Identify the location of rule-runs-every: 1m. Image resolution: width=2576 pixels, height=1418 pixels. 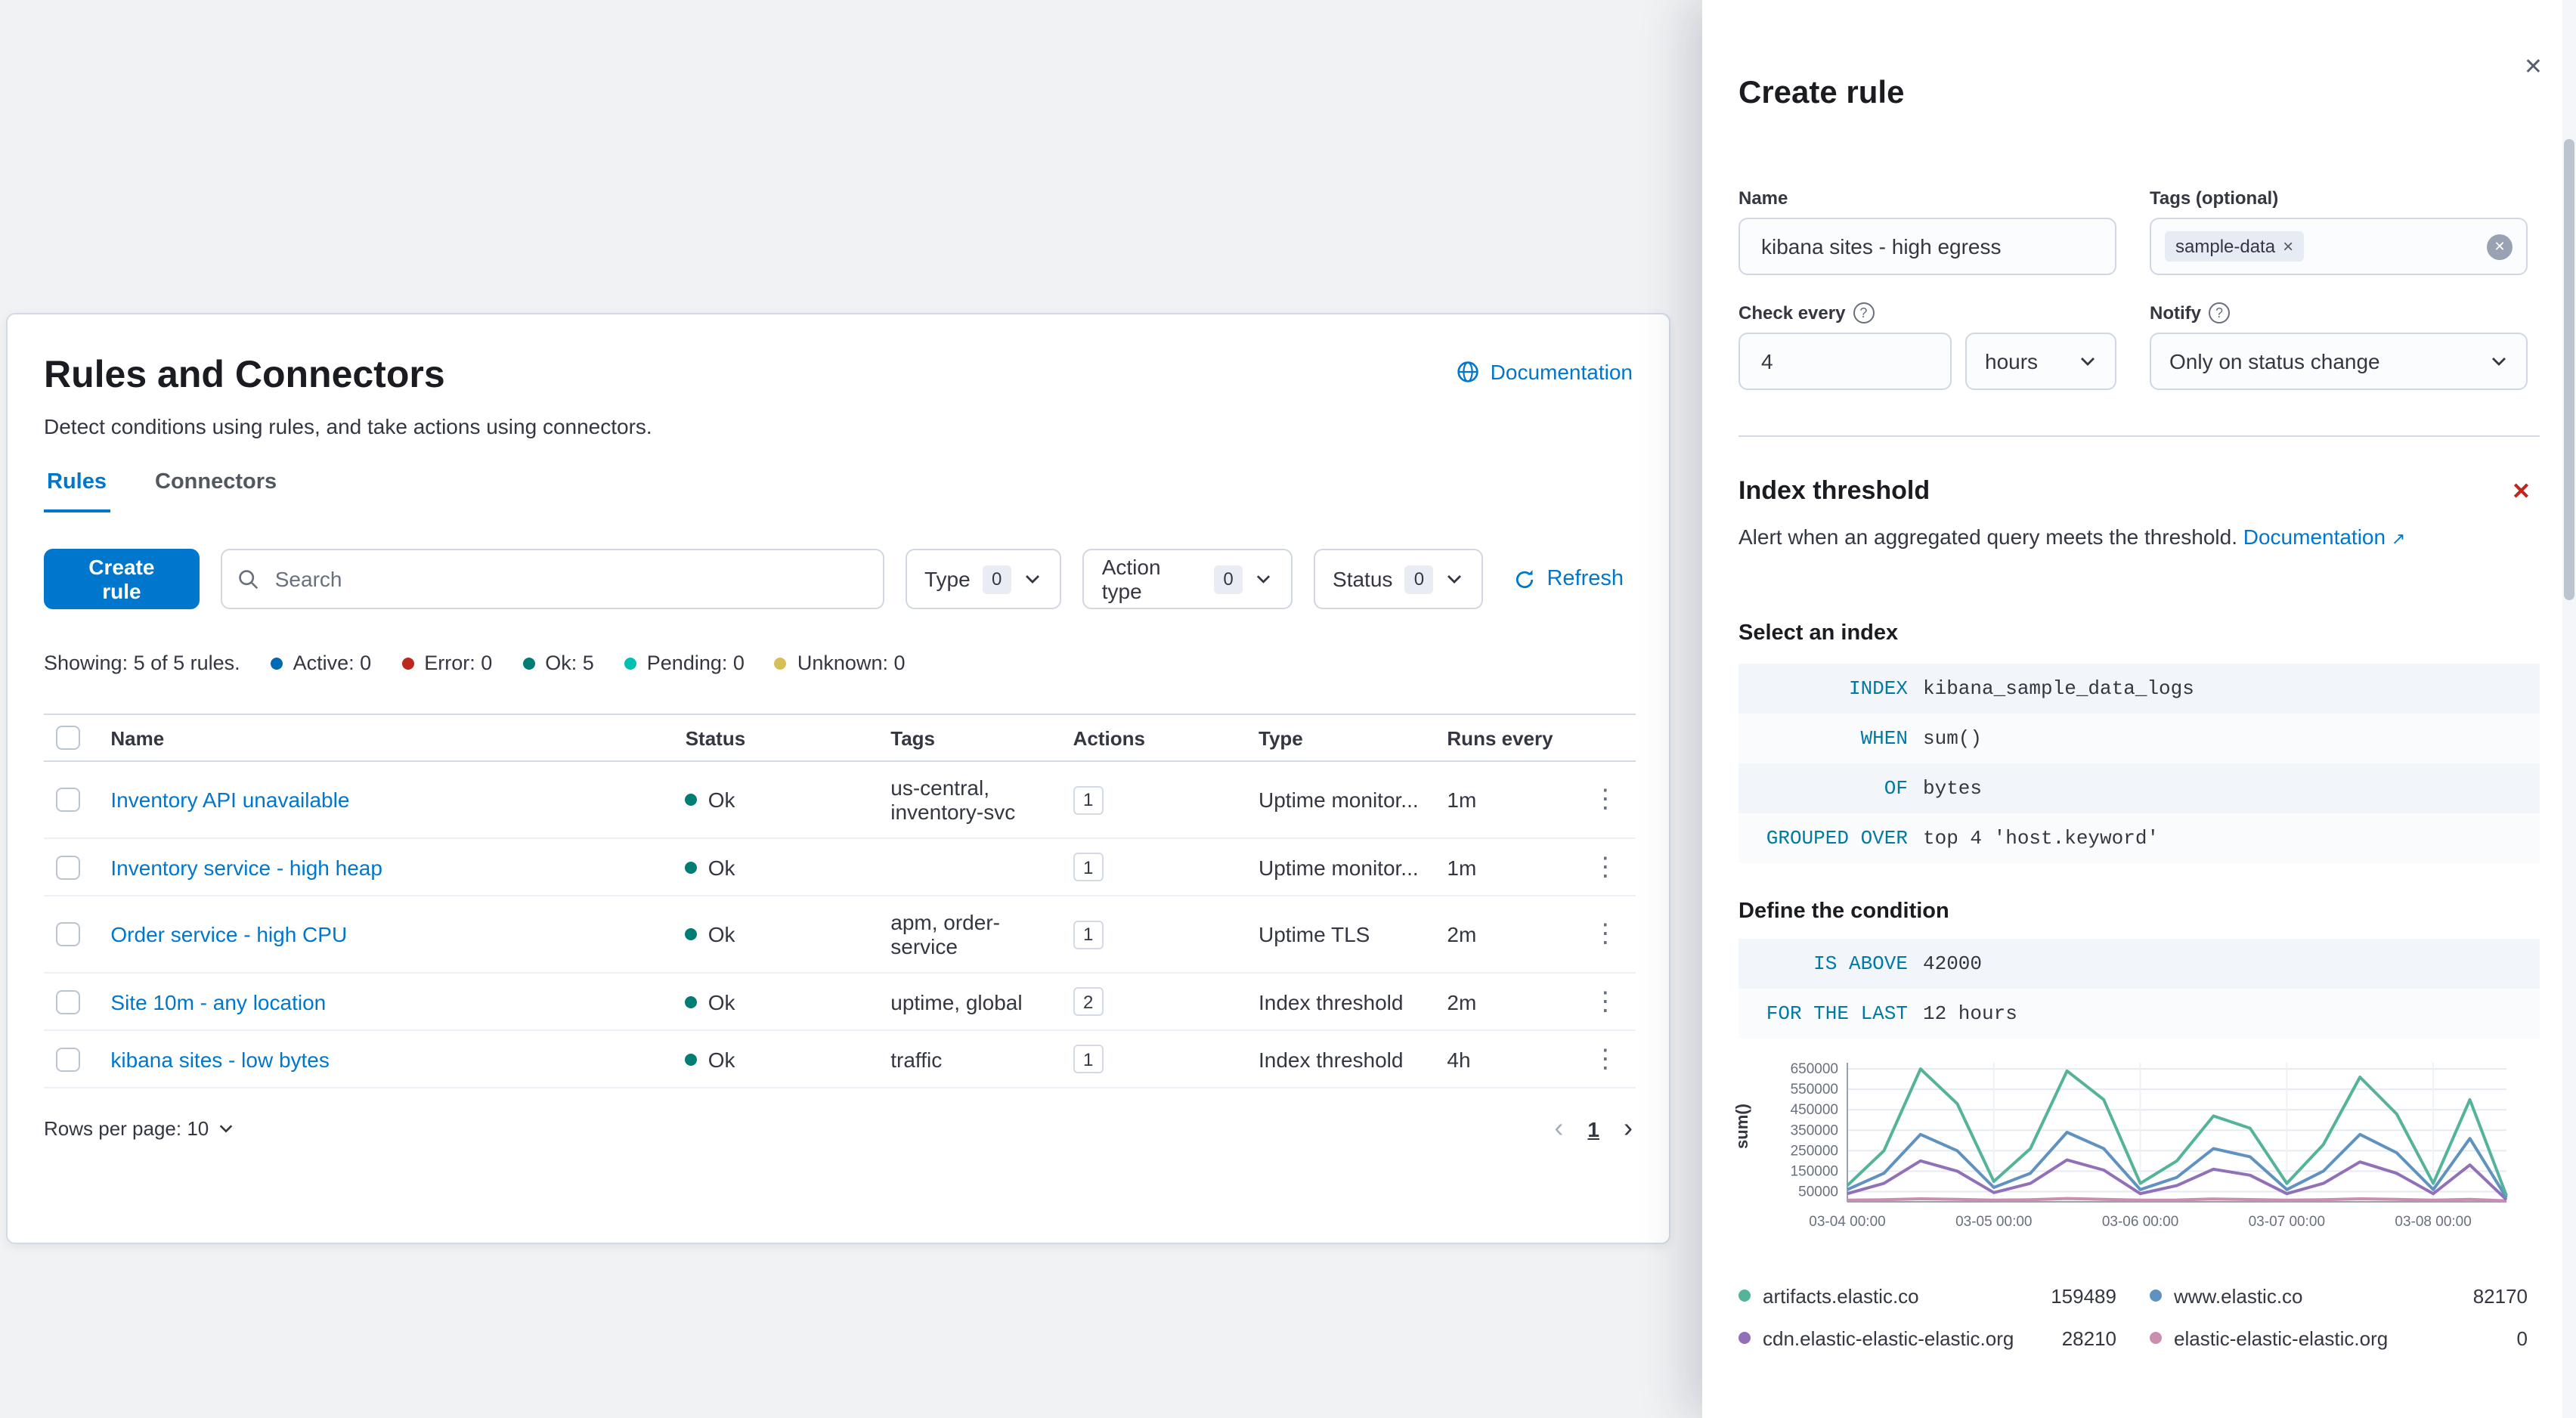
(1505, 800).